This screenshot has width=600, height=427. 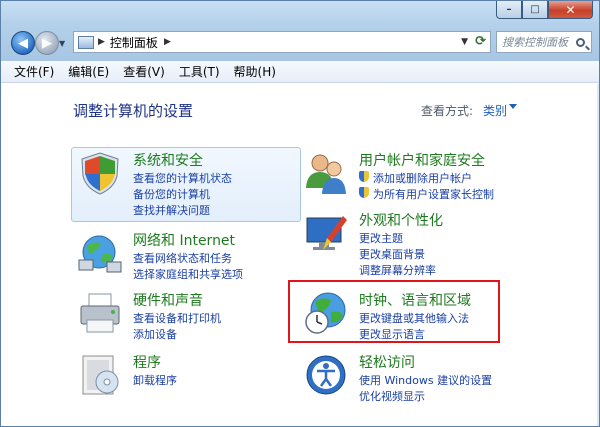 What do you see at coordinates (480, 41) in the screenshot?
I see `refresh-icon: ⟳` at bounding box center [480, 41].